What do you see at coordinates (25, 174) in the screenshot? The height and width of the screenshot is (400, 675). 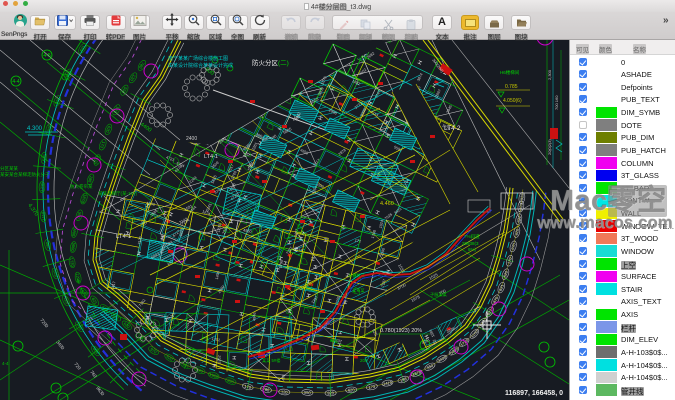 I see `svg-text: 某安某合某梯走防火分子` at bounding box center [25, 174].